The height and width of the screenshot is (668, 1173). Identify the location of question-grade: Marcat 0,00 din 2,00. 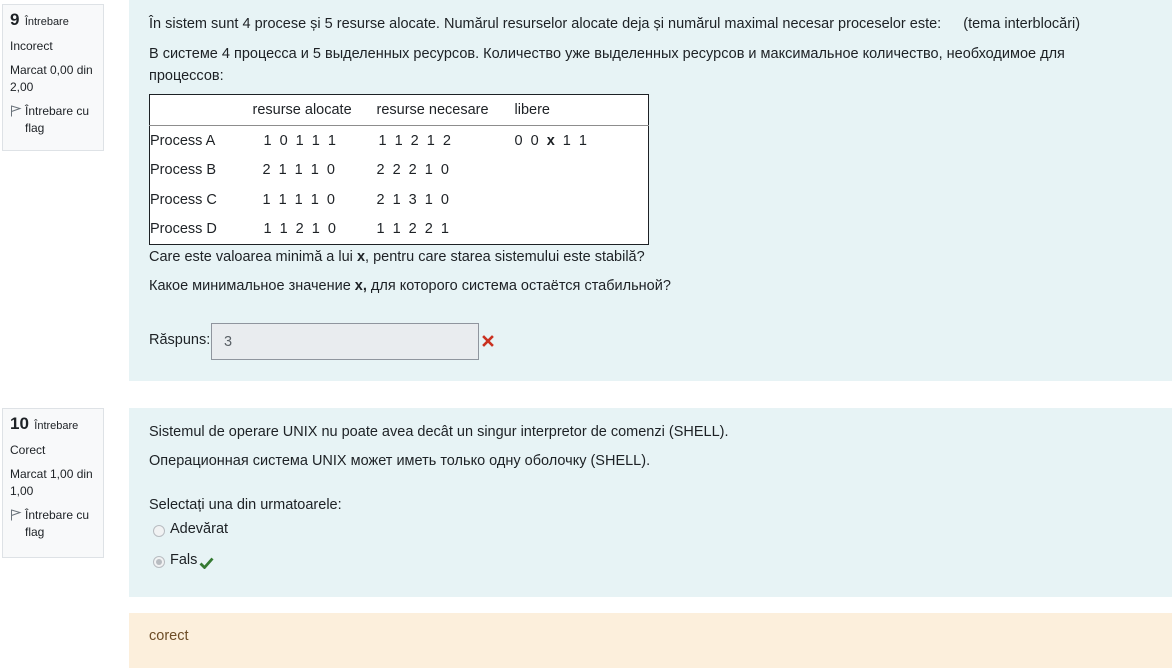
(53, 79).